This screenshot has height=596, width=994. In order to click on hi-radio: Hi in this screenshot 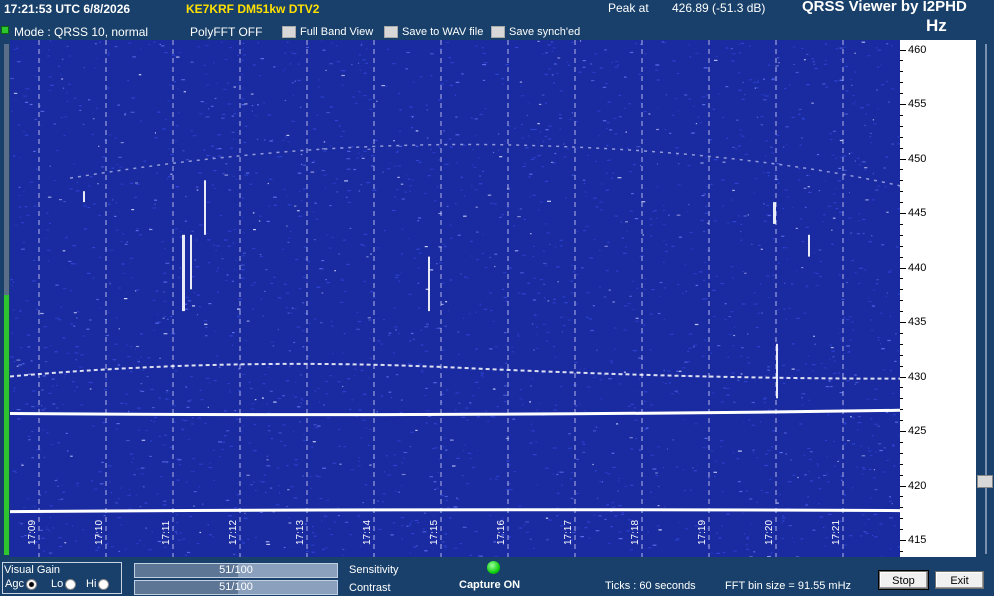, I will do `click(98, 584)`.